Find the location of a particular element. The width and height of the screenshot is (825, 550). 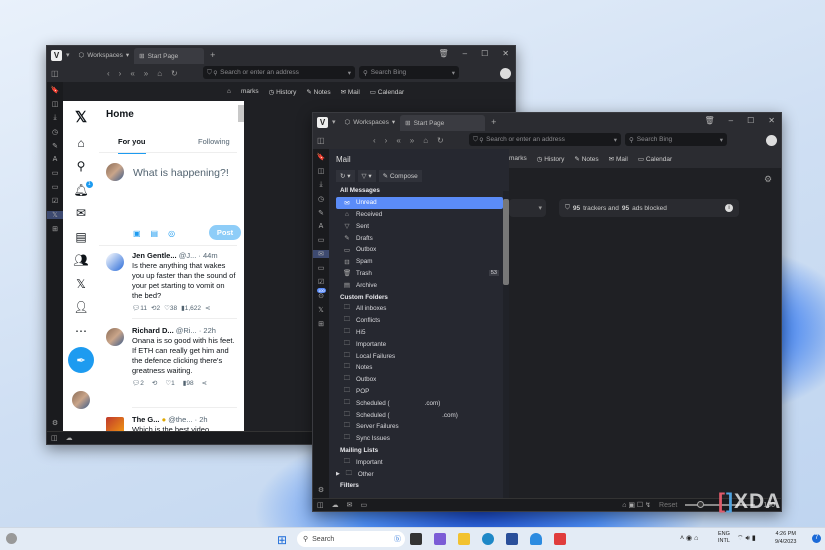

views: ▮1,622 is located at coordinates (191, 309).